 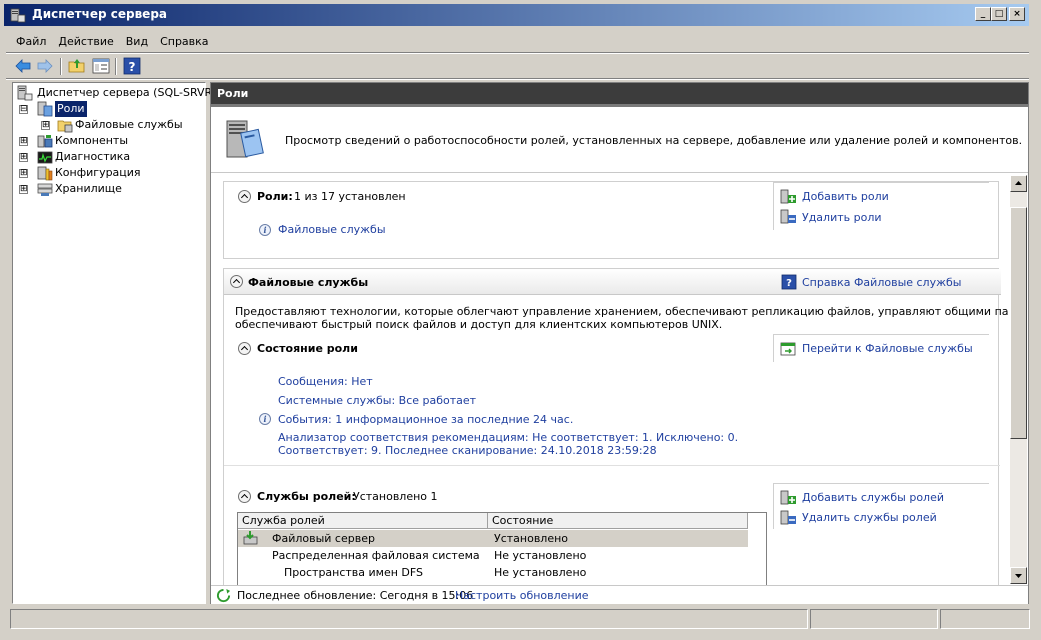 What do you see at coordinates (308, 282) in the screenshot?
I see `file-services-title: Файловые службы` at bounding box center [308, 282].